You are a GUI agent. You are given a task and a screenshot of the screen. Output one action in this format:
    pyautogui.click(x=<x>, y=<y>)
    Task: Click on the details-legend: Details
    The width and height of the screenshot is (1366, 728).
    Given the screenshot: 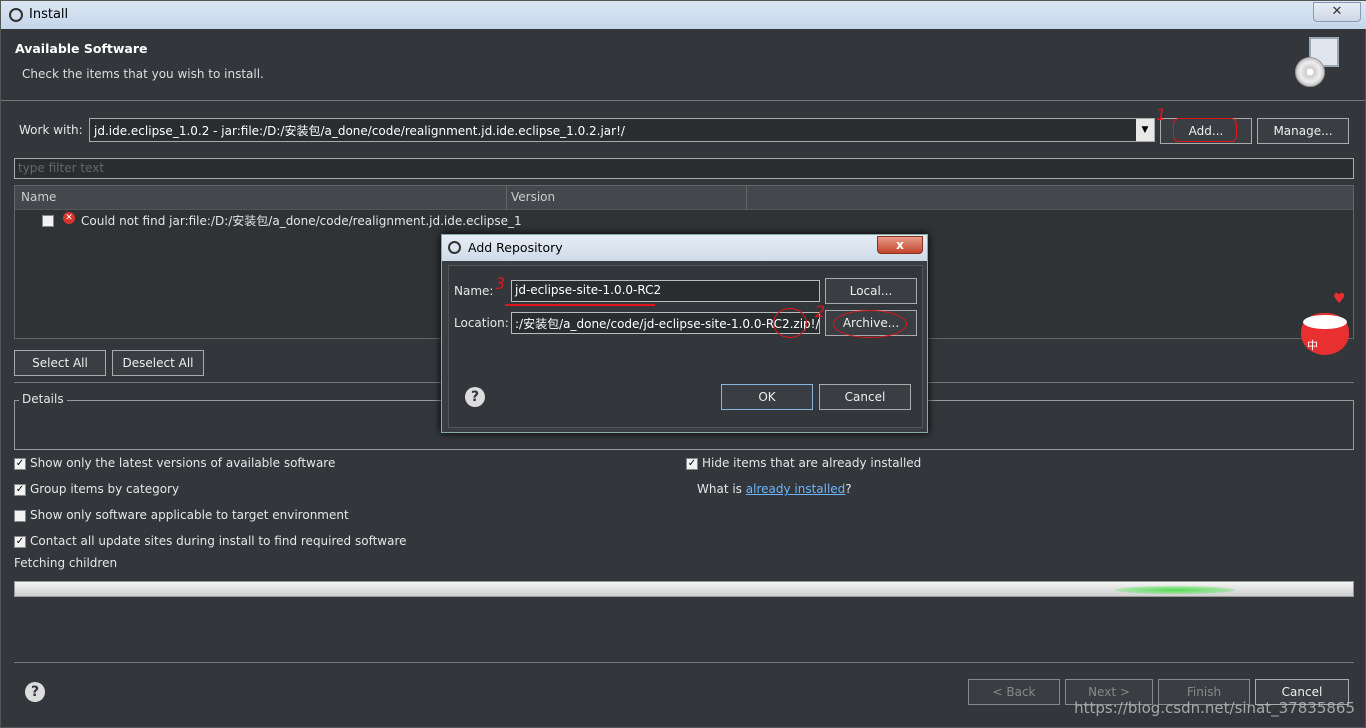 What is the action you would take?
    pyautogui.click(x=43, y=399)
    